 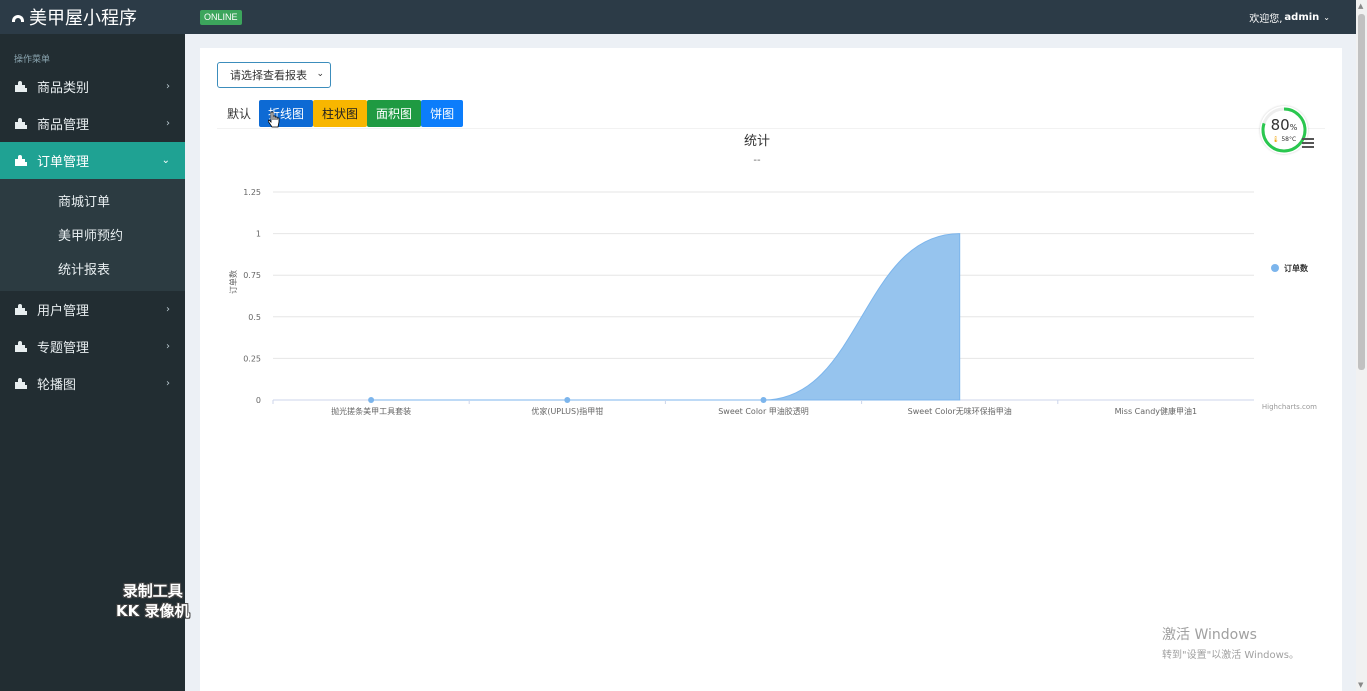 What do you see at coordinates (63, 88) in the screenshot?
I see `sidebar-item-label: 商品类别` at bounding box center [63, 88].